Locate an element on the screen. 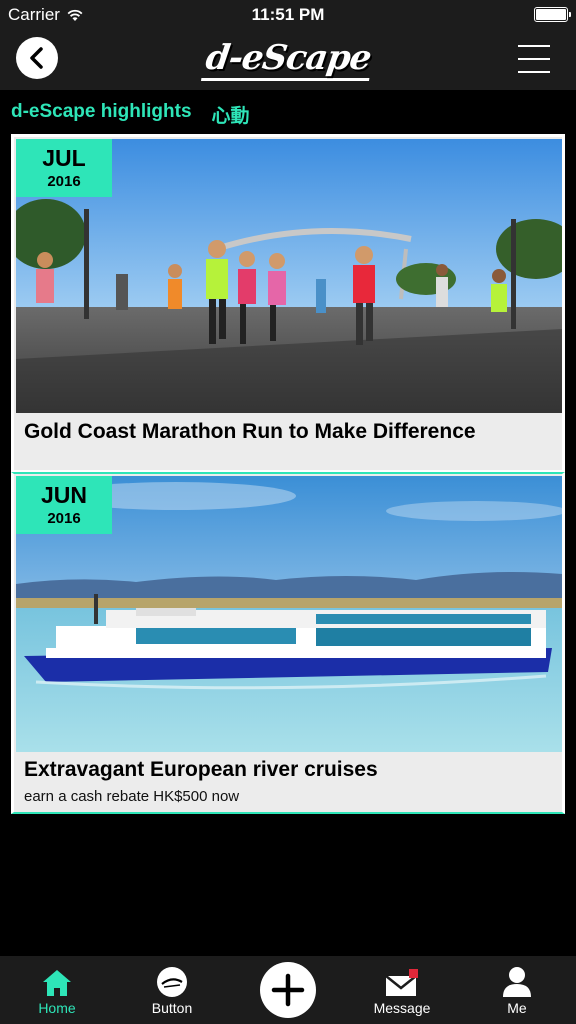  battery-icon is located at coordinates (552, 14).